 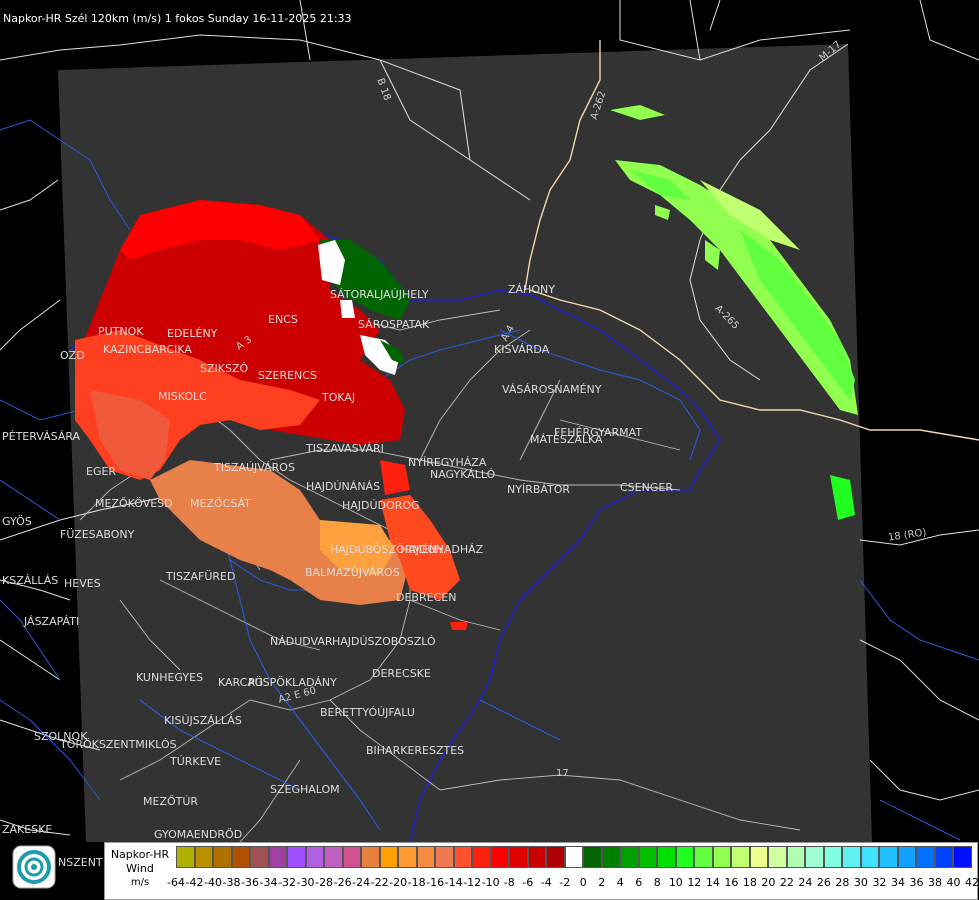 What do you see at coordinates (224, 368) in the screenshot?
I see `city-label: SZIKSZÓ` at bounding box center [224, 368].